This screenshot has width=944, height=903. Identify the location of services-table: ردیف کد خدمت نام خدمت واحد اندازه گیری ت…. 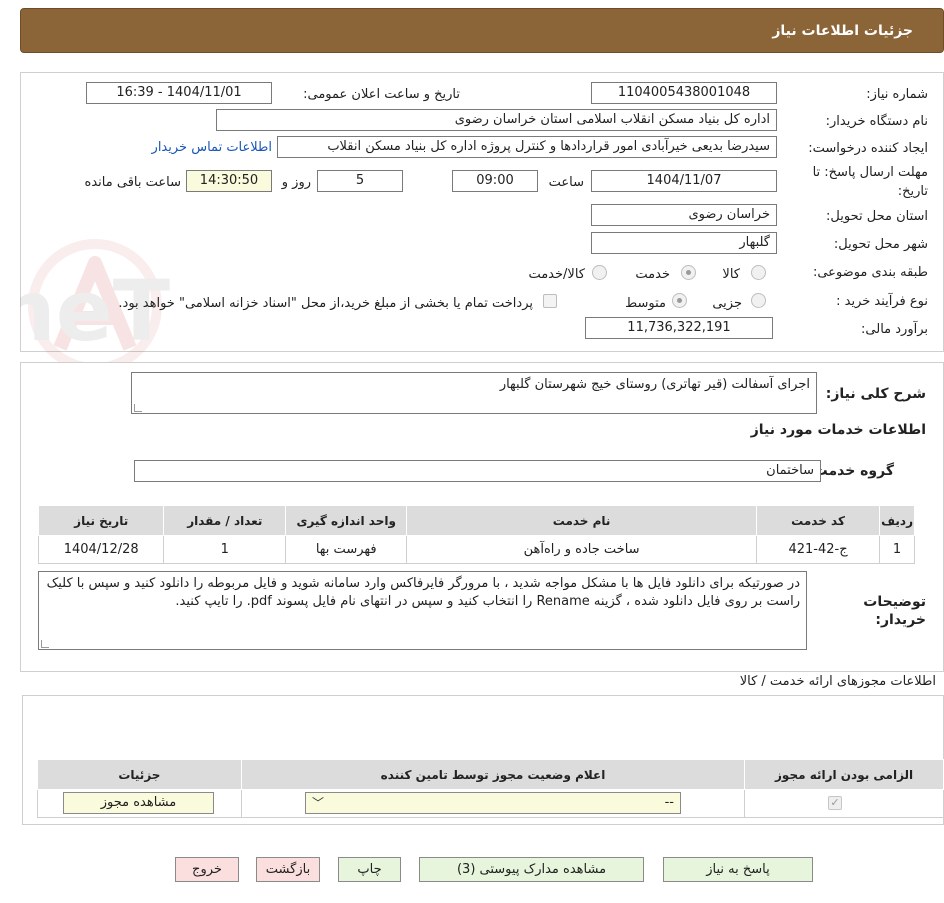
(476, 534).